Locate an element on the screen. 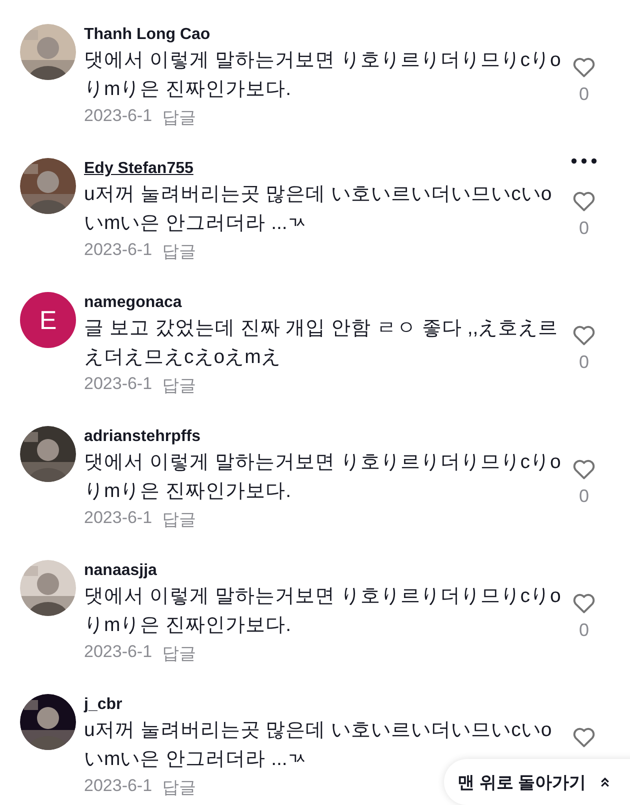  comment-text: u저꺼 눌려버리는곳 많은데 い호い르い더い므いcいoいmい은 안그러더라 ...ㄳ is located at coordinates (318, 209).